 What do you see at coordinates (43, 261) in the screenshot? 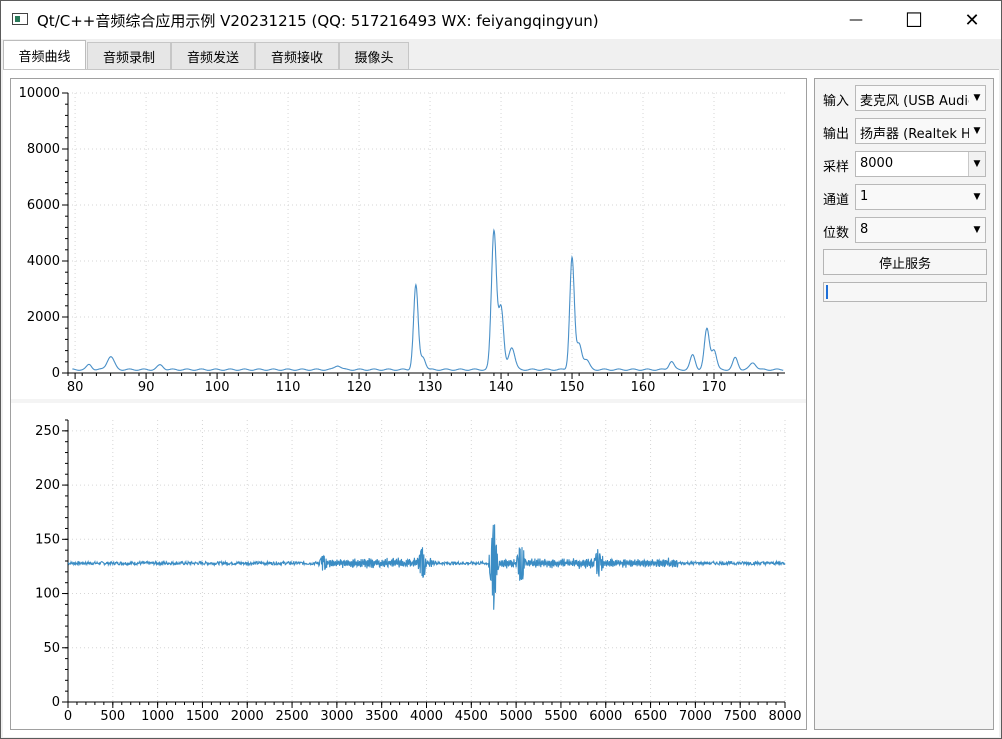
I see `spectrum-y-tick-label: 4000` at bounding box center [43, 261].